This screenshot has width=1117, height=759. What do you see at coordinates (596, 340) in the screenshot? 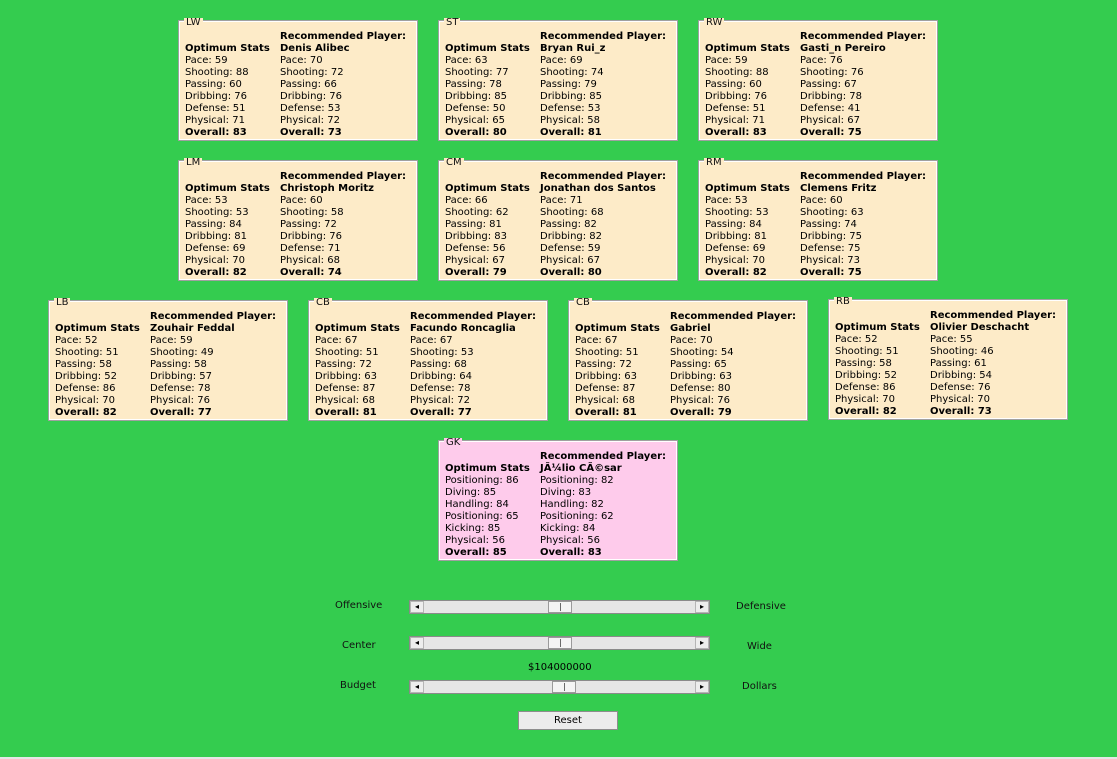
I see `optimum-stat: Pace: 67` at bounding box center [596, 340].